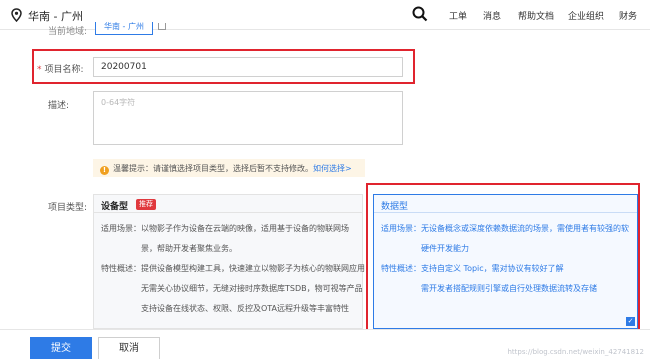  I want to click on device-line: 无需关心协议细节，无缝对接时序数据库TSDB，物可视等产品, so click(252, 288).